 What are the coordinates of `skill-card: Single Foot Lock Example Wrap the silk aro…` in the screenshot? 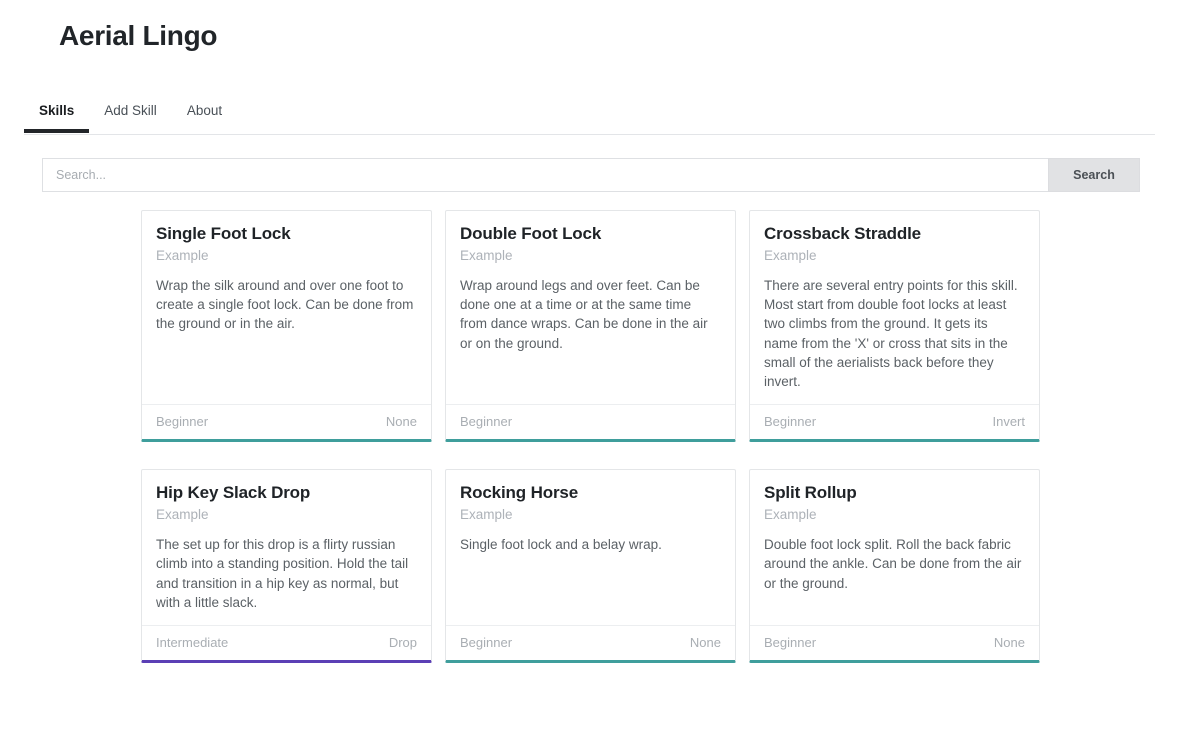 It's located at (286, 326).